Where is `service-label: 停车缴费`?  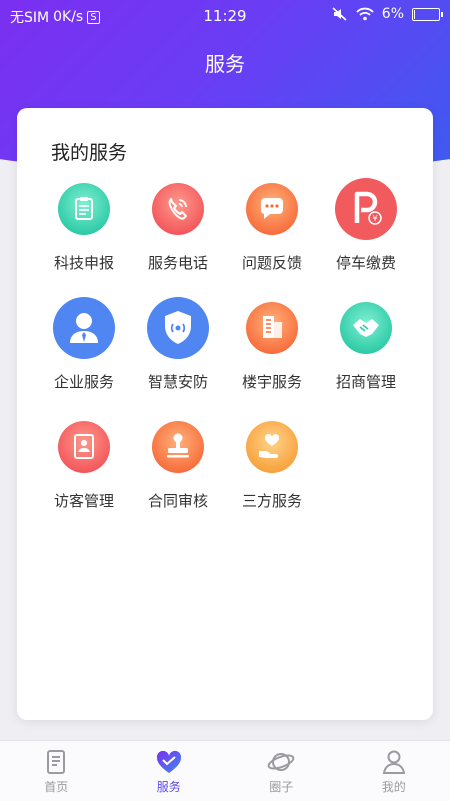
service-label: 停车缴费 is located at coordinates (366, 262).